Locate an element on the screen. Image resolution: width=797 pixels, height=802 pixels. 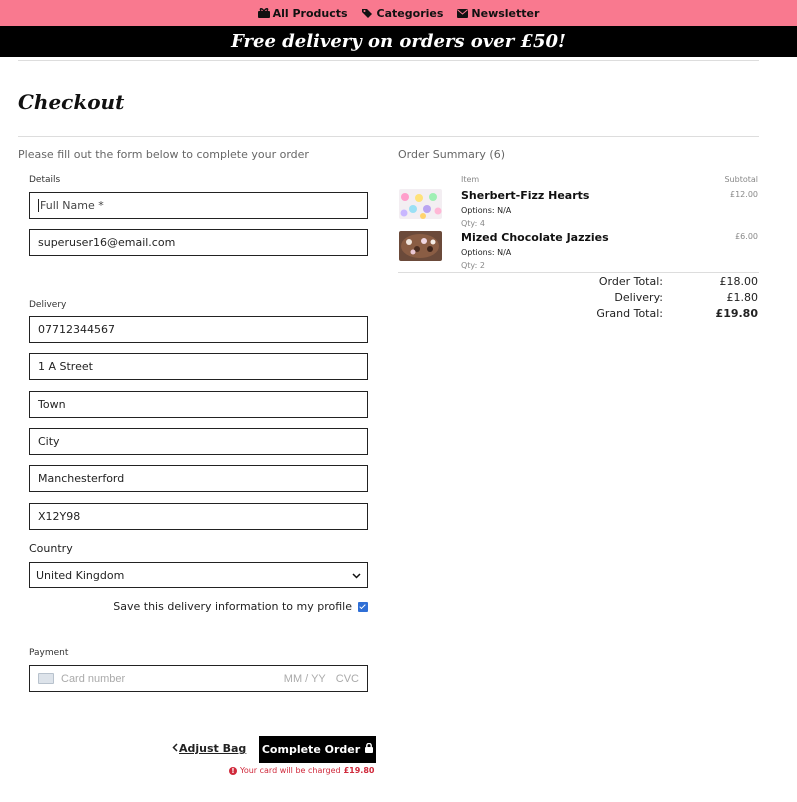
chevron-down-icon is located at coordinates (356, 575).